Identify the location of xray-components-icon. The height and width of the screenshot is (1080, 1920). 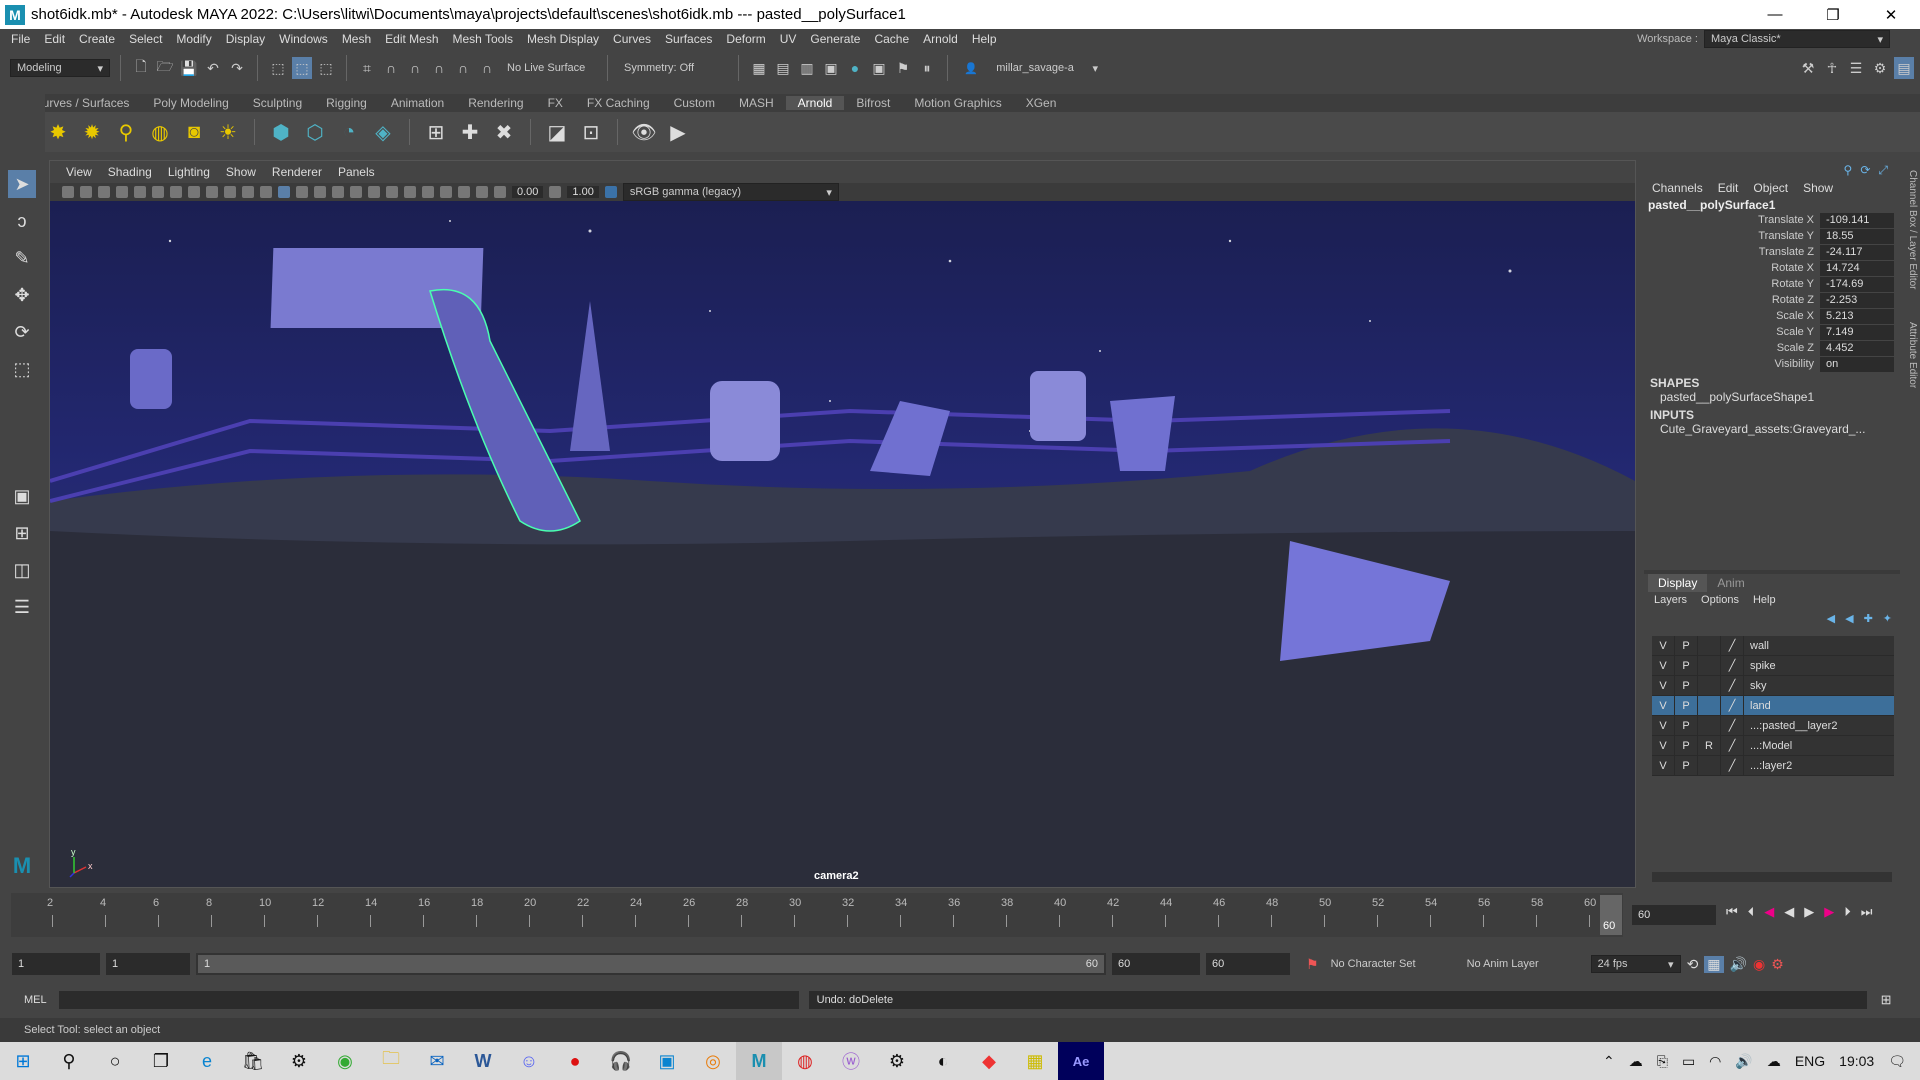
(482, 192).